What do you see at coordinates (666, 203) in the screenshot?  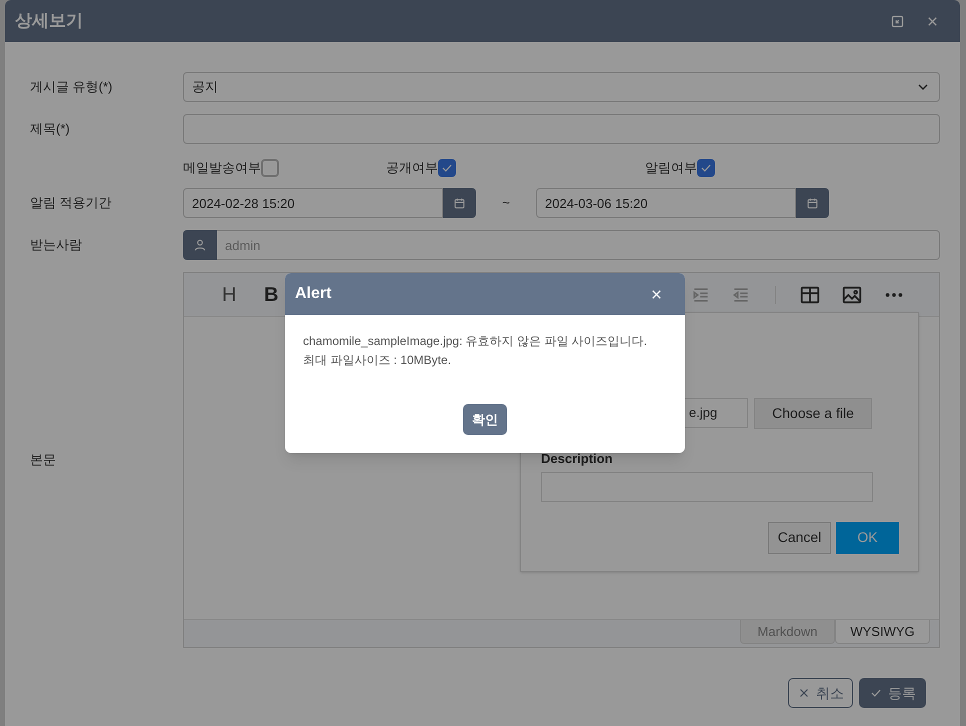 I see `date-field: 2024-03-06 15:20` at bounding box center [666, 203].